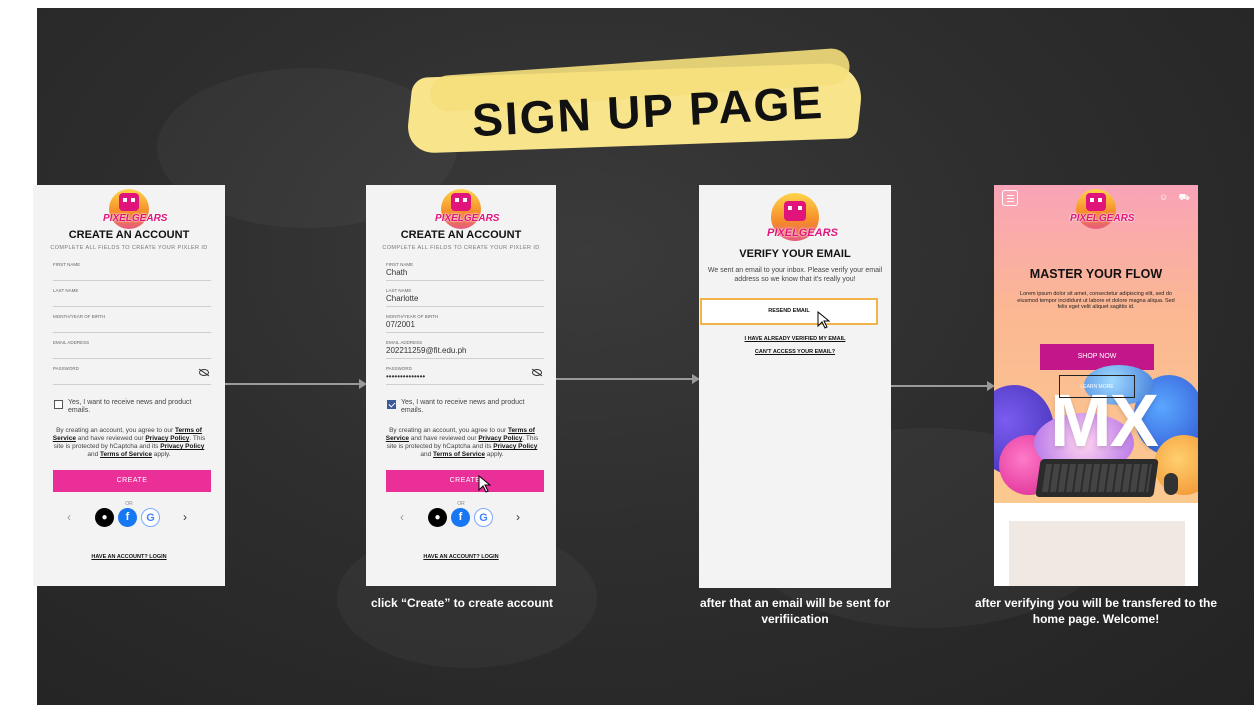 The height and width of the screenshot is (705, 1254). I want to click on cart-icon: ⛟, so click(1184, 197).